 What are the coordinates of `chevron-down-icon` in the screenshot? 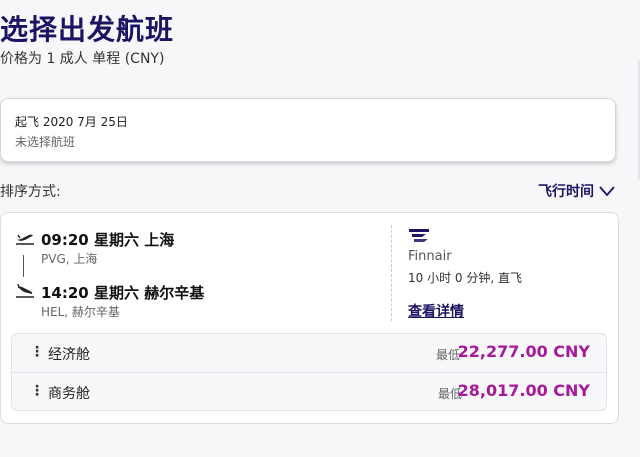 It's located at (607, 191).